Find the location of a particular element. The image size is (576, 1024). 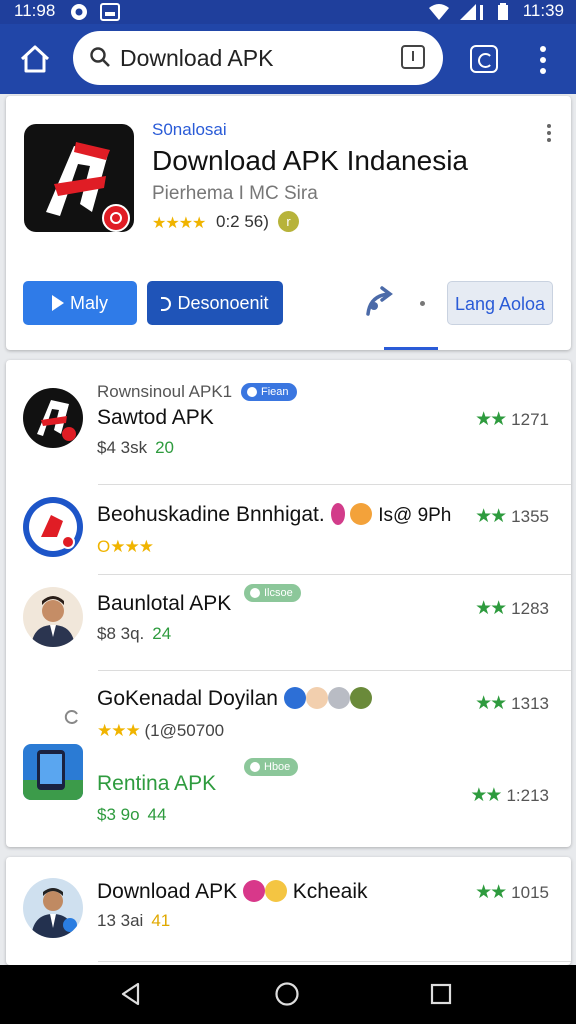

recents-icon is located at coordinates (441, 994).